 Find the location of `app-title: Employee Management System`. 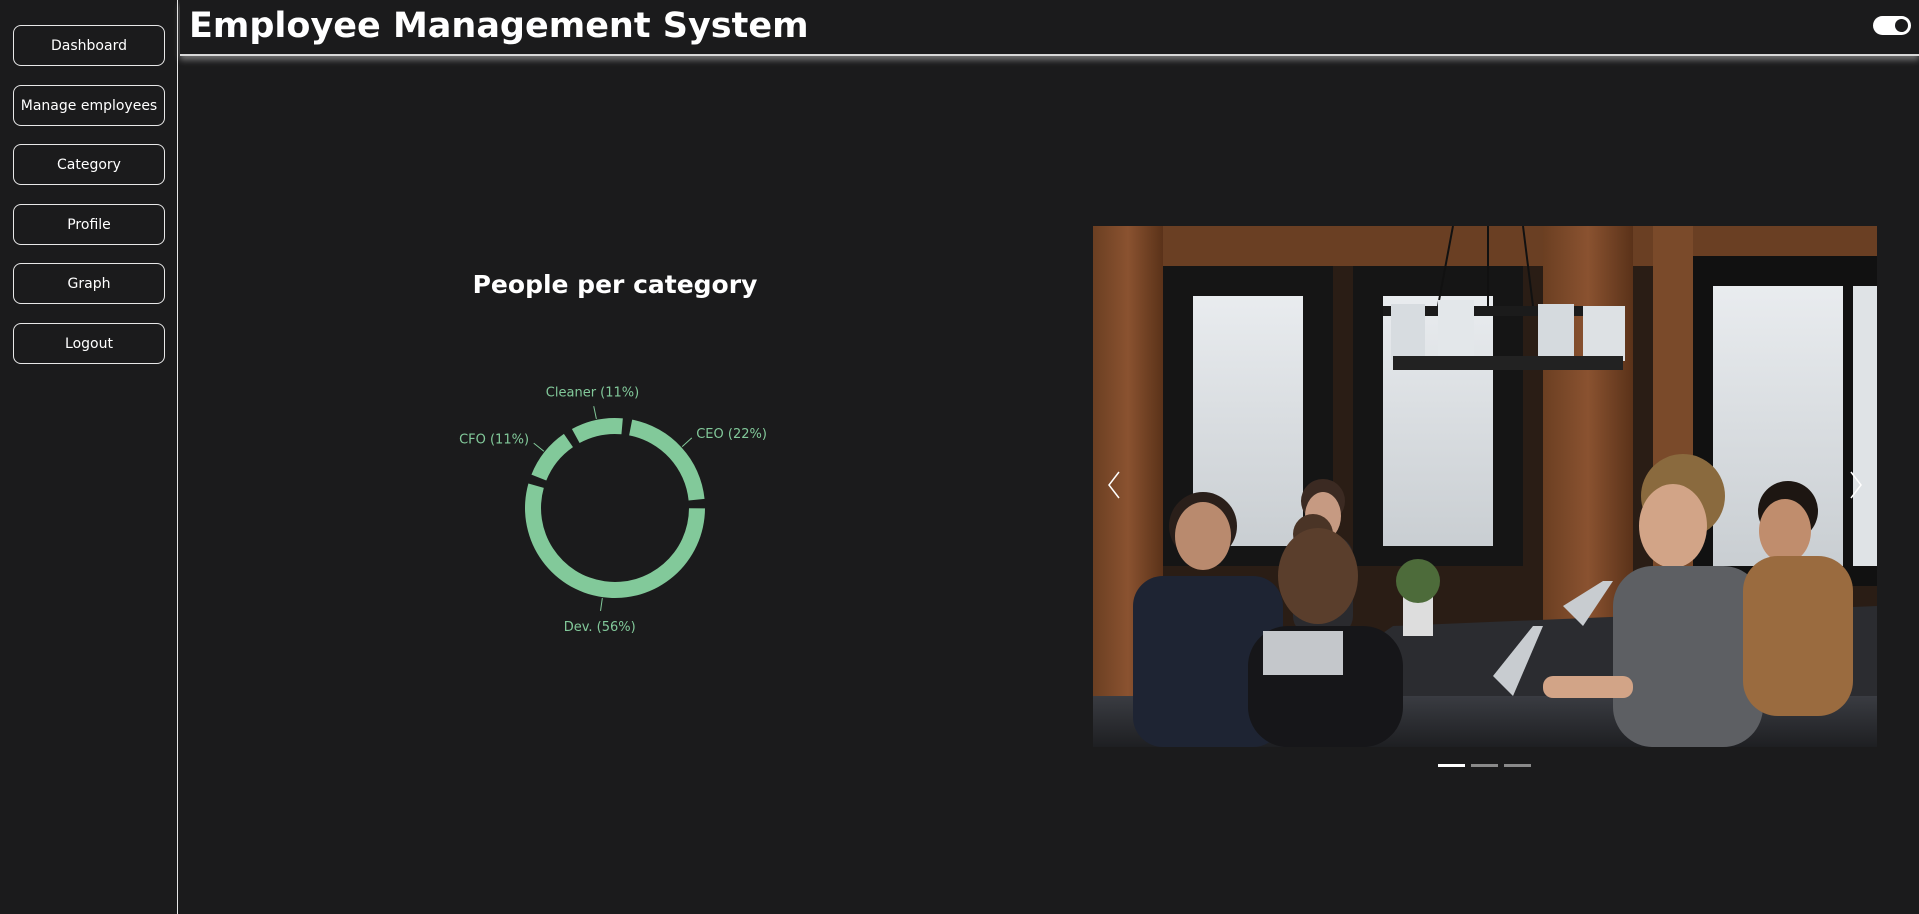

app-title: Employee Management System is located at coordinates (499, 26).